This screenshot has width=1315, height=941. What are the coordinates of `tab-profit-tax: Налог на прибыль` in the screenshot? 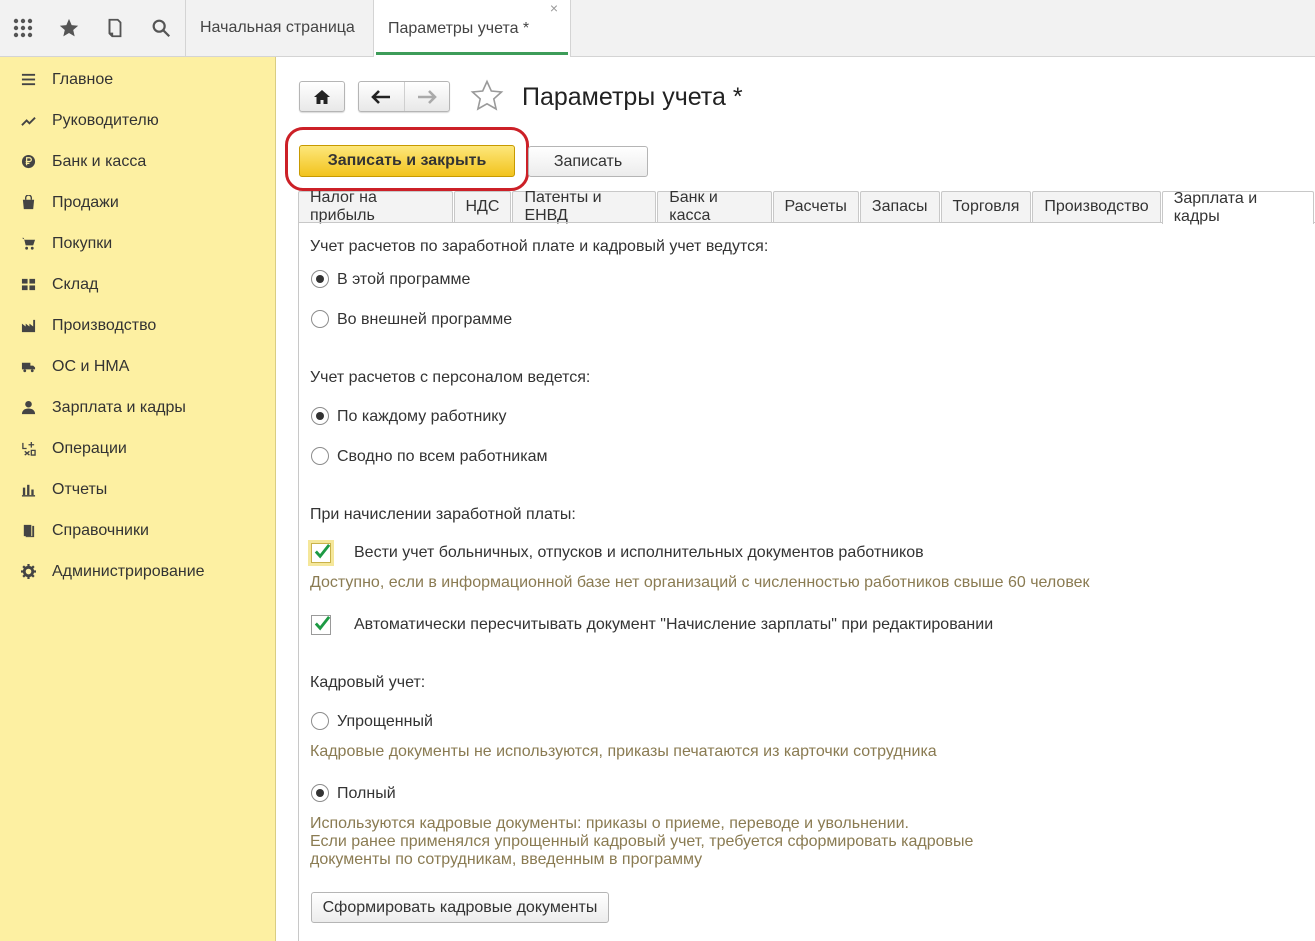 It's located at (375, 206).